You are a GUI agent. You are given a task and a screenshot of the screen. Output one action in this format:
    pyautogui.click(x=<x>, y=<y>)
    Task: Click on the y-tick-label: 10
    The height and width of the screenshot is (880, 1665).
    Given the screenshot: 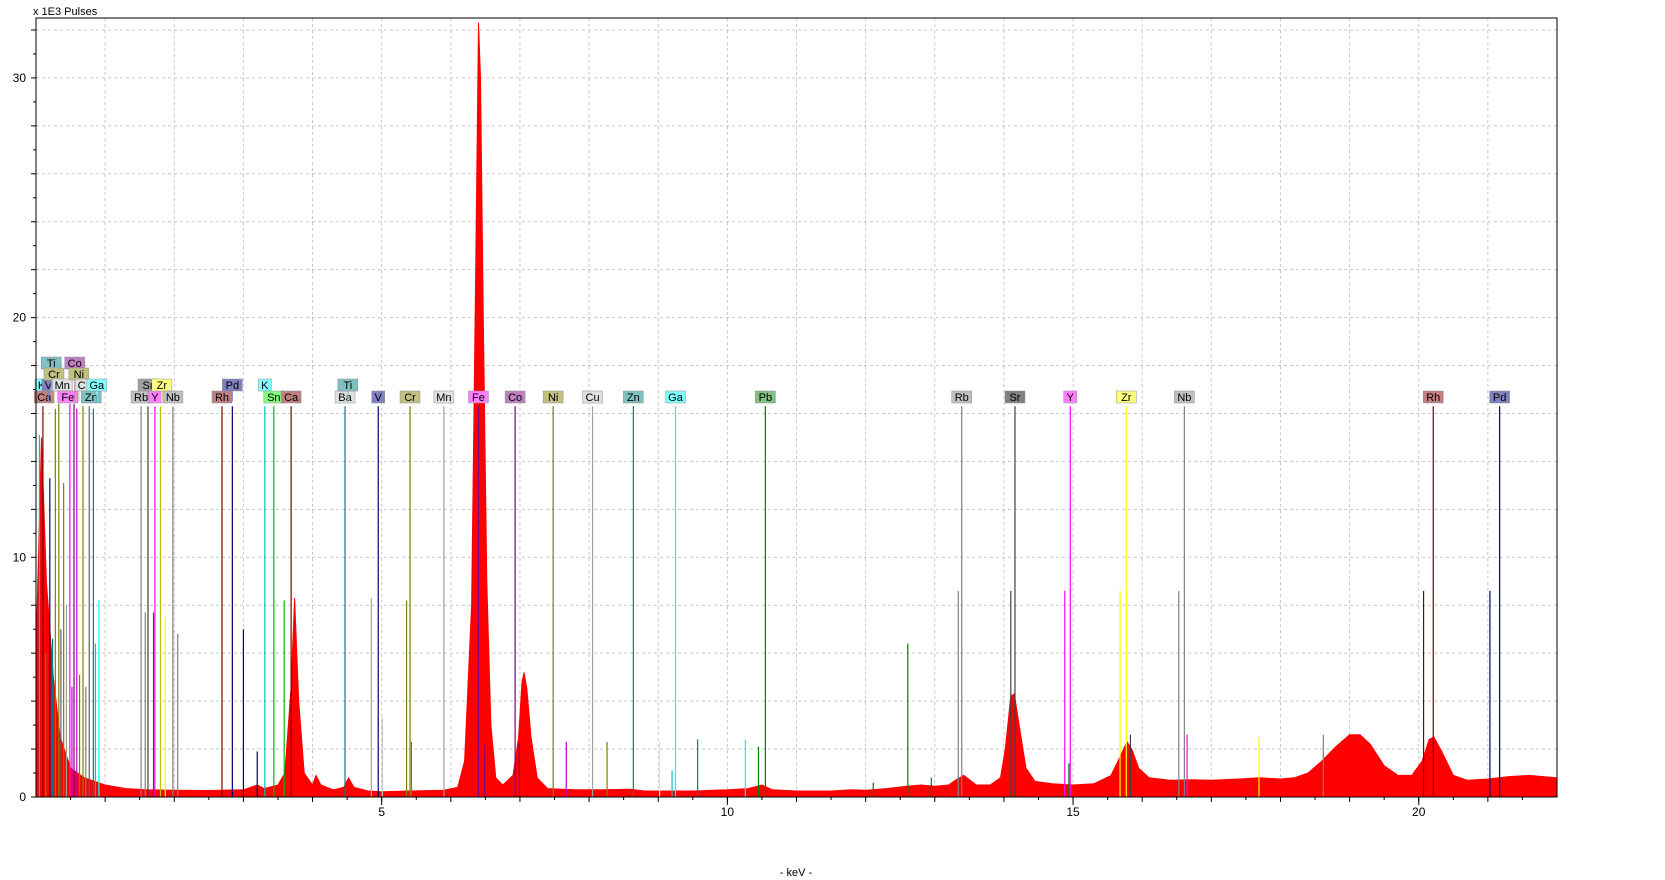 What is the action you would take?
    pyautogui.click(x=20, y=557)
    